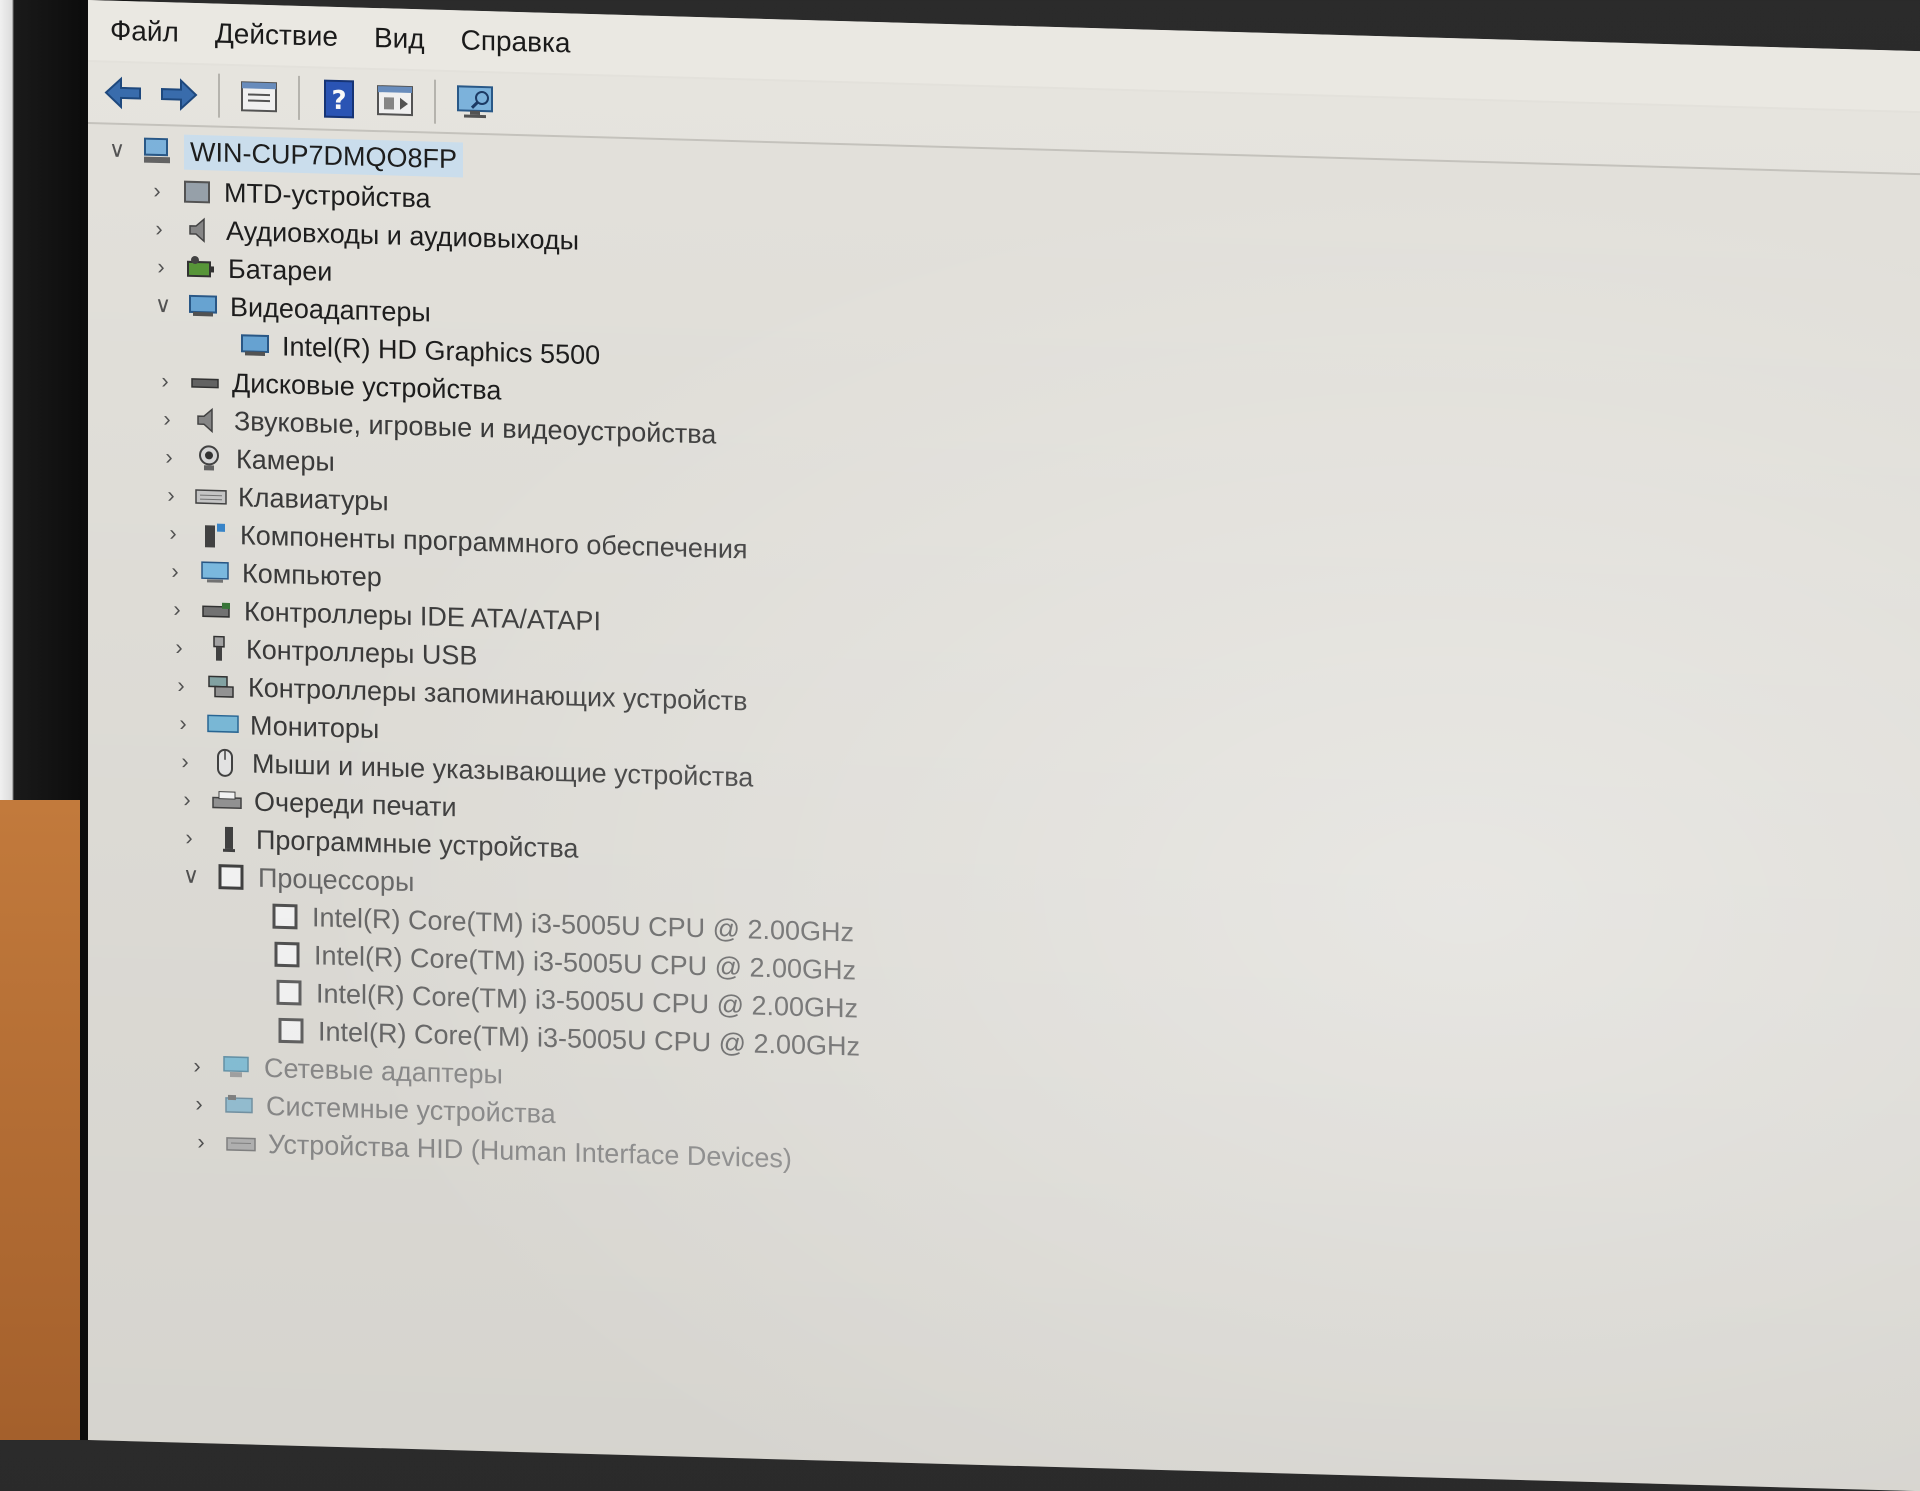 This screenshot has height=1491, width=1920. What do you see at coordinates (144, 32) in the screenshot?
I see `menu-file: Файл` at bounding box center [144, 32].